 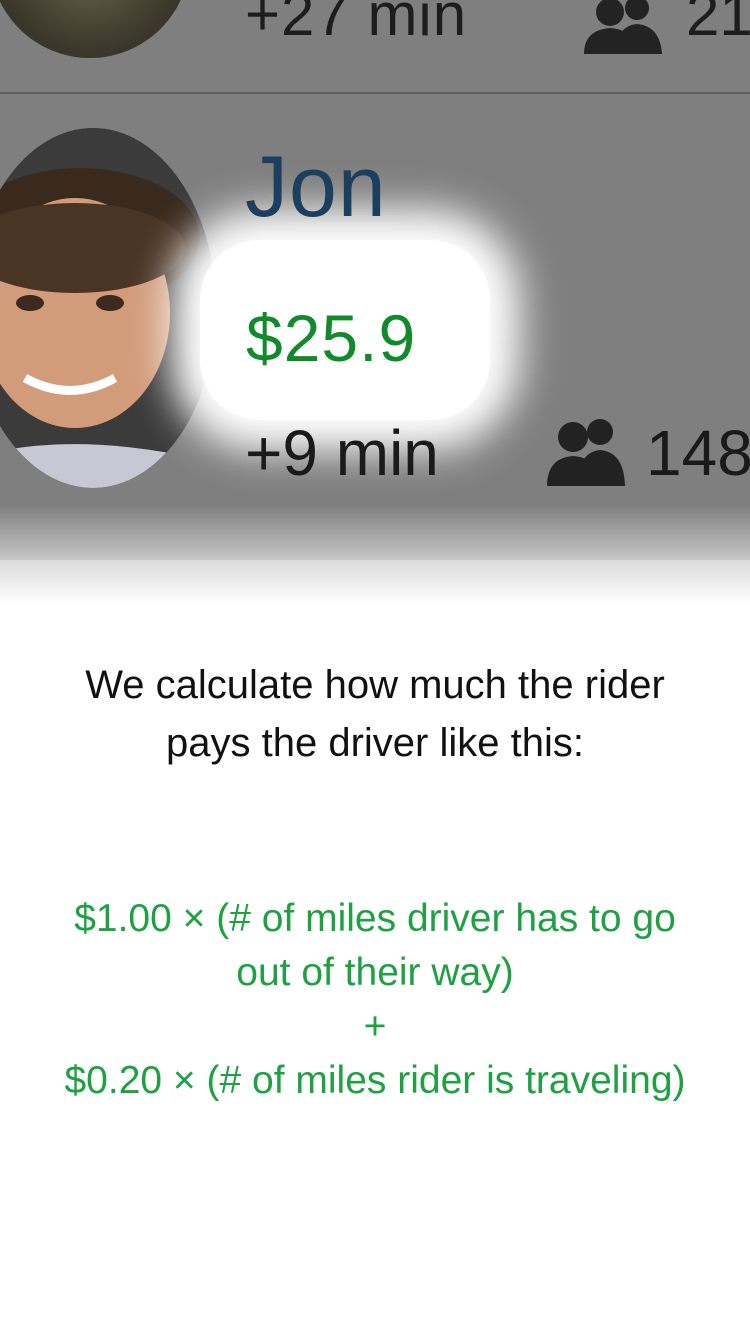 I want to click on formula-line-rider-distance: $0.20 × (# of miles rider is traveling), so click(x=375, y=1080).